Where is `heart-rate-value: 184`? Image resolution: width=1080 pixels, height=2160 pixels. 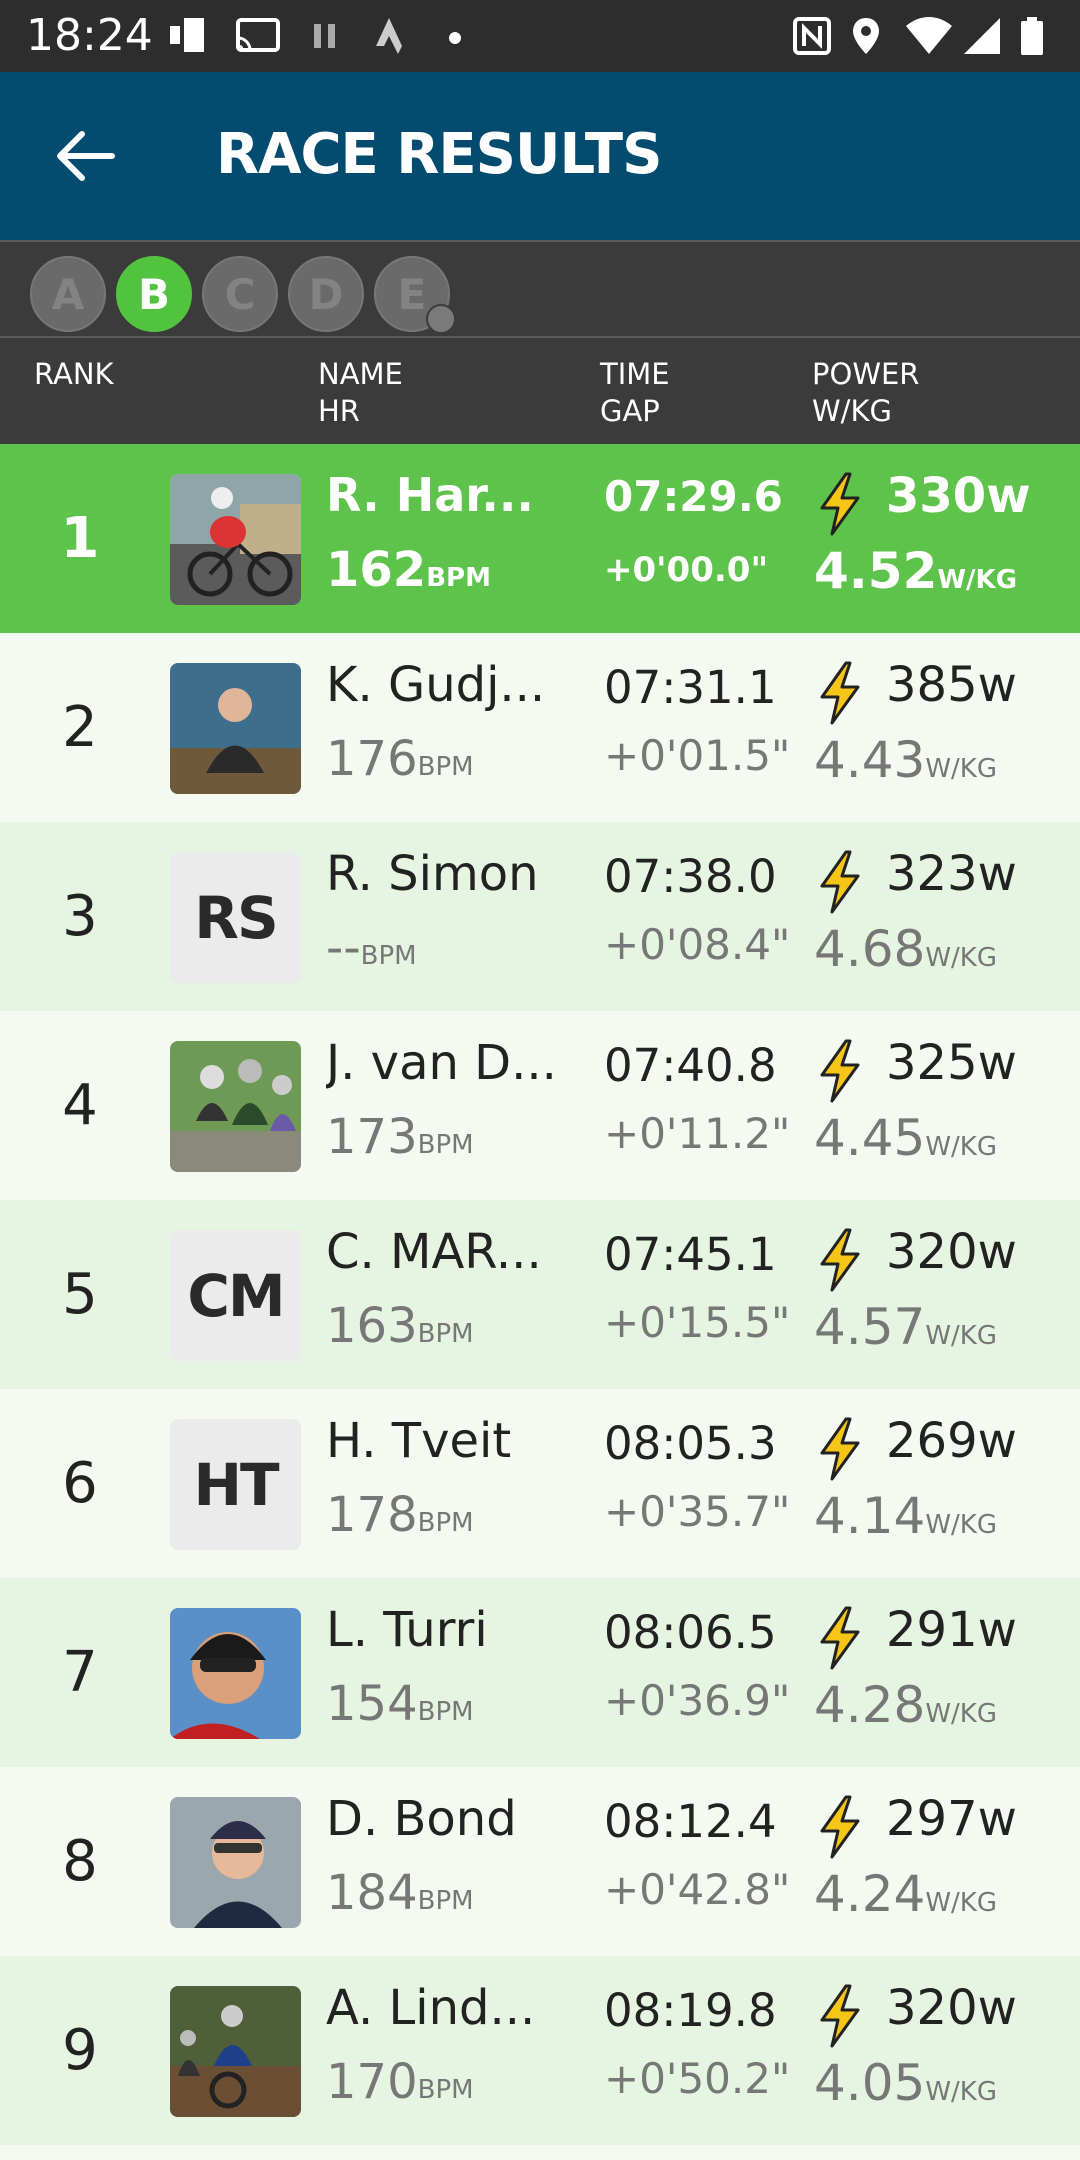 heart-rate-value: 184 is located at coordinates (372, 1893).